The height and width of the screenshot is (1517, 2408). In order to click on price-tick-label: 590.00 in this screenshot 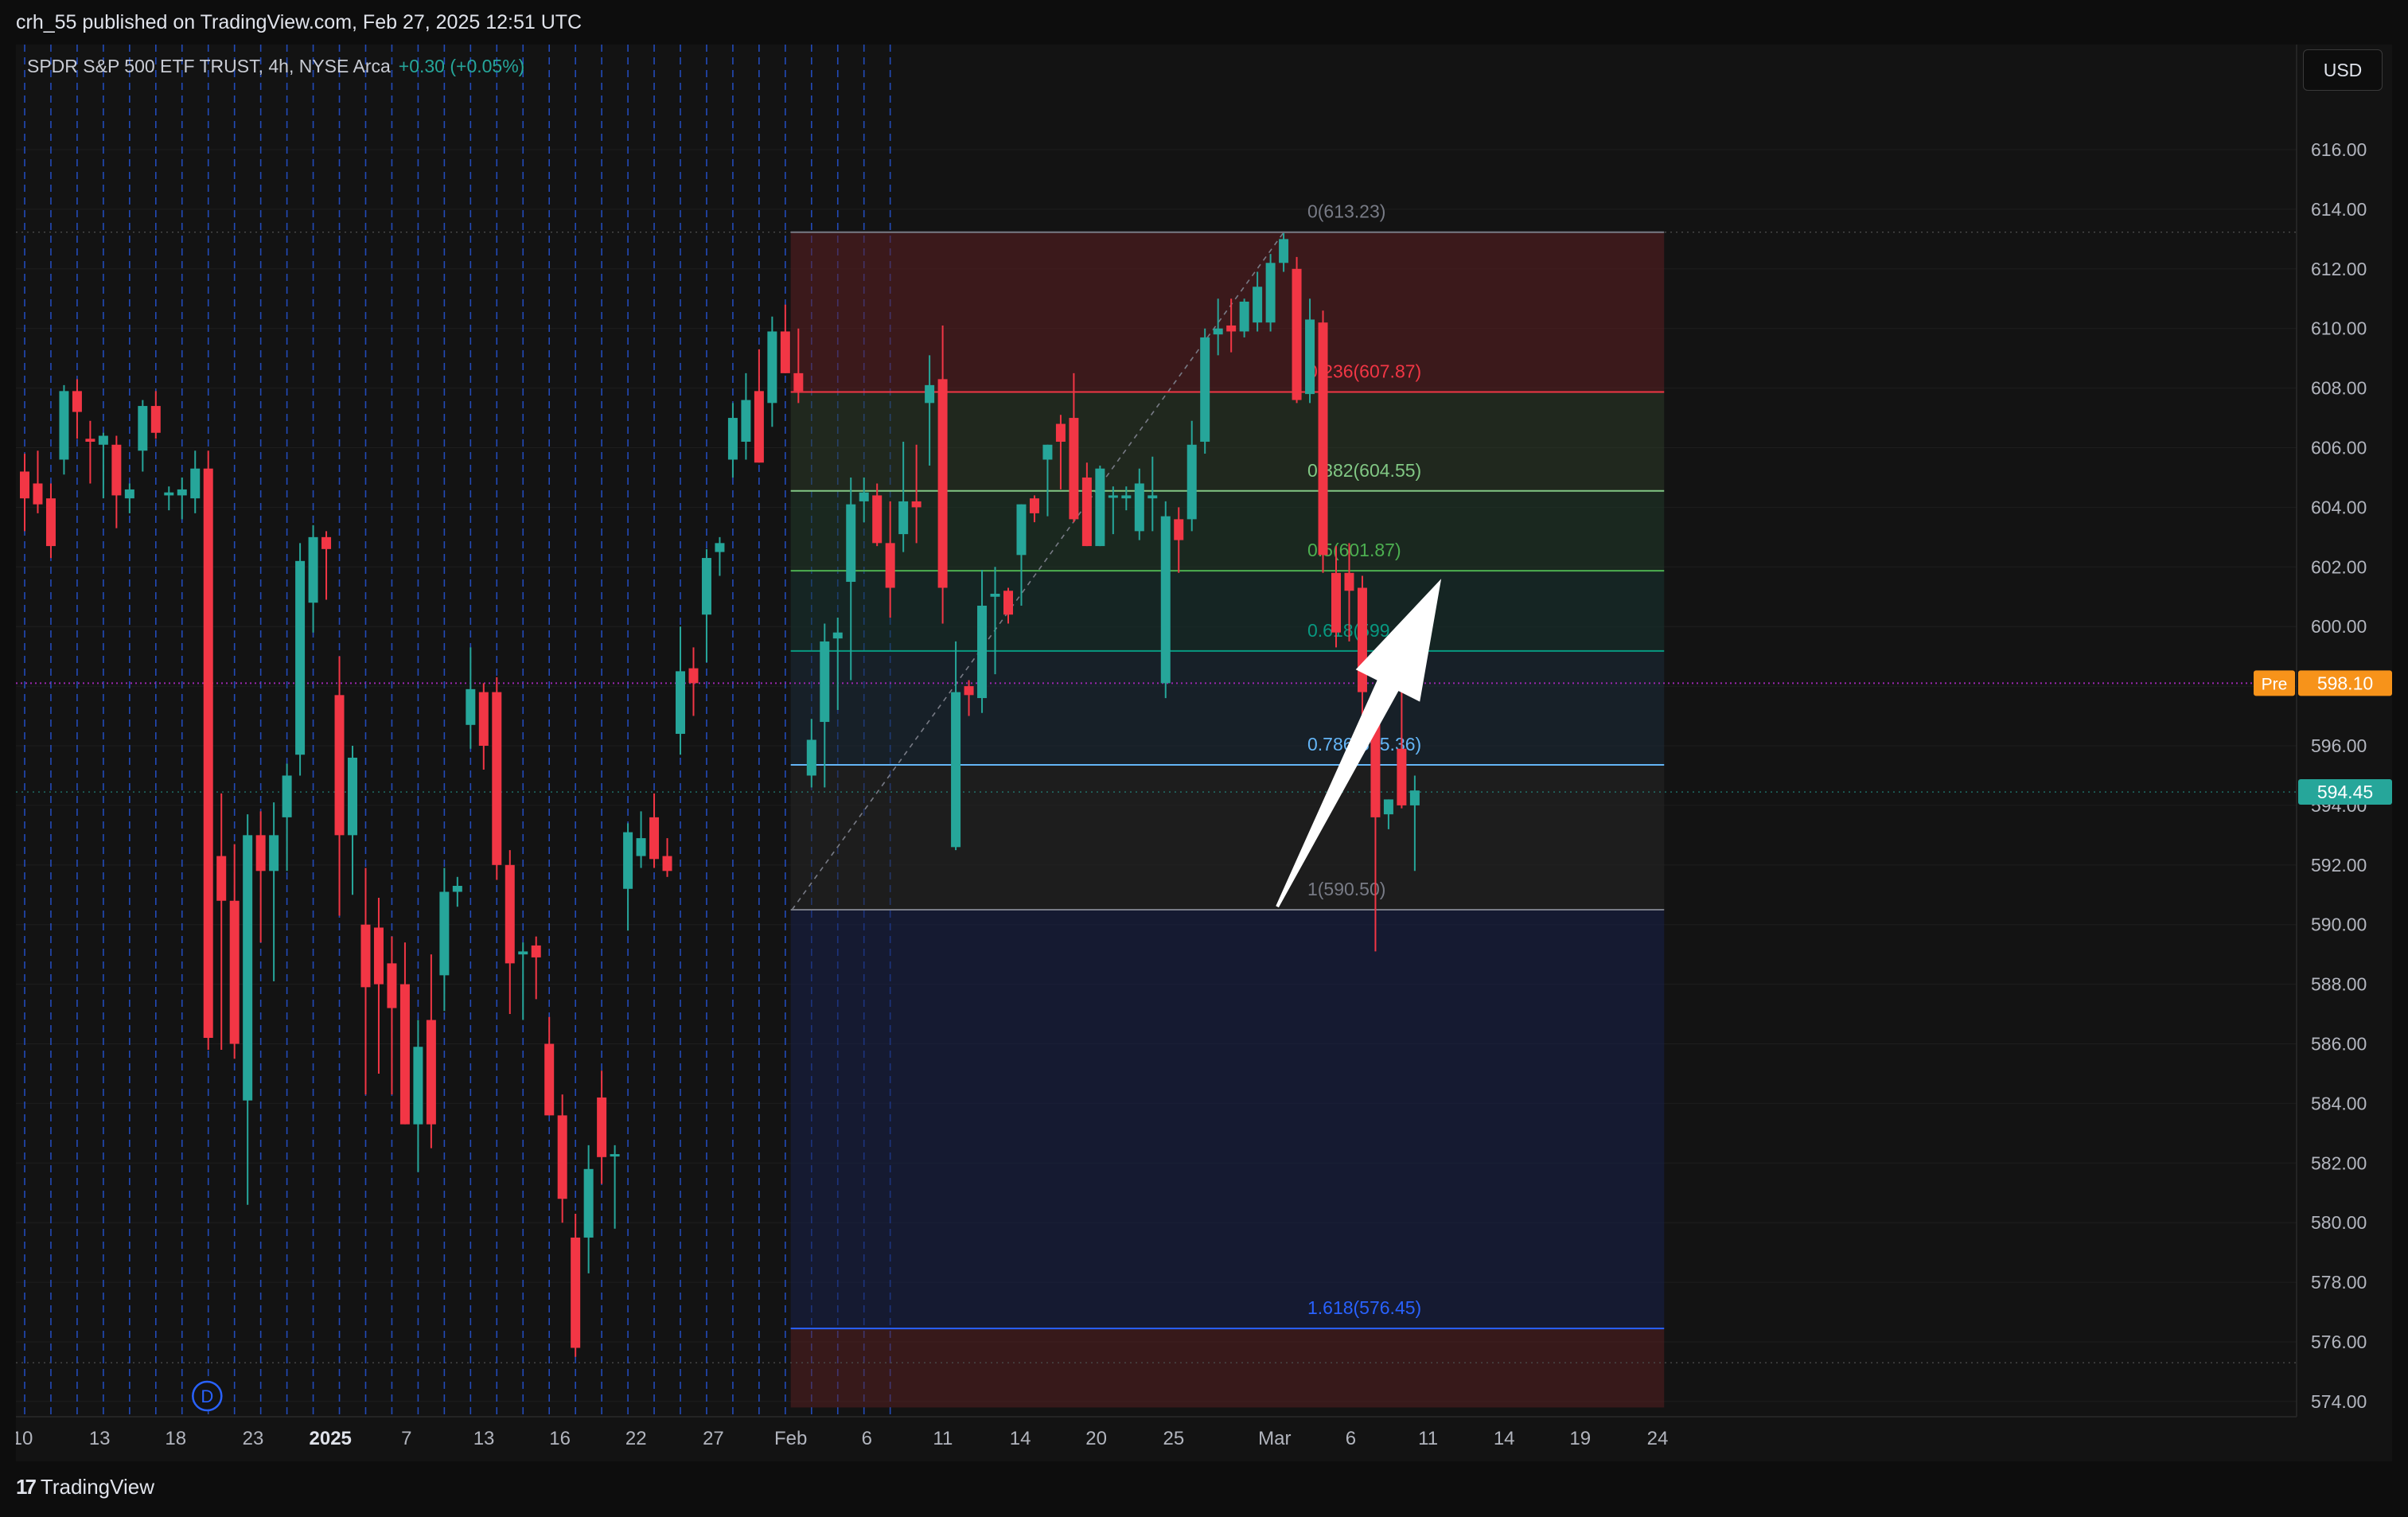, I will do `click(2339, 924)`.